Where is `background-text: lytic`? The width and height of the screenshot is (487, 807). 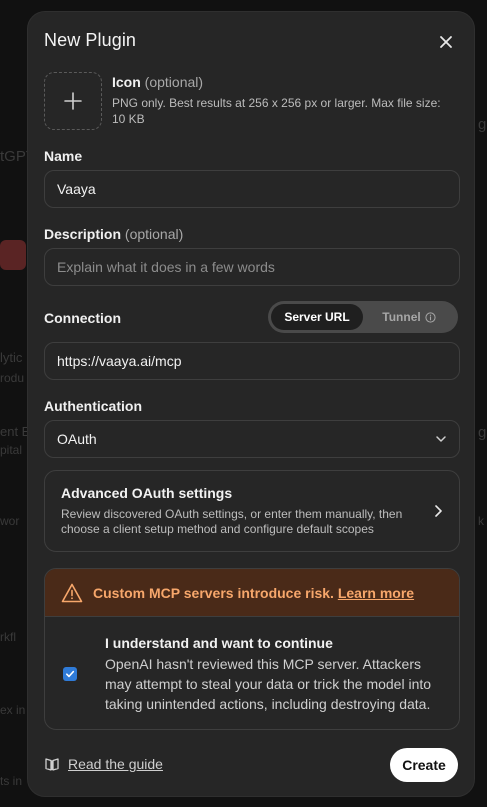 background-text: lytic is located at coordinates (11, 357).